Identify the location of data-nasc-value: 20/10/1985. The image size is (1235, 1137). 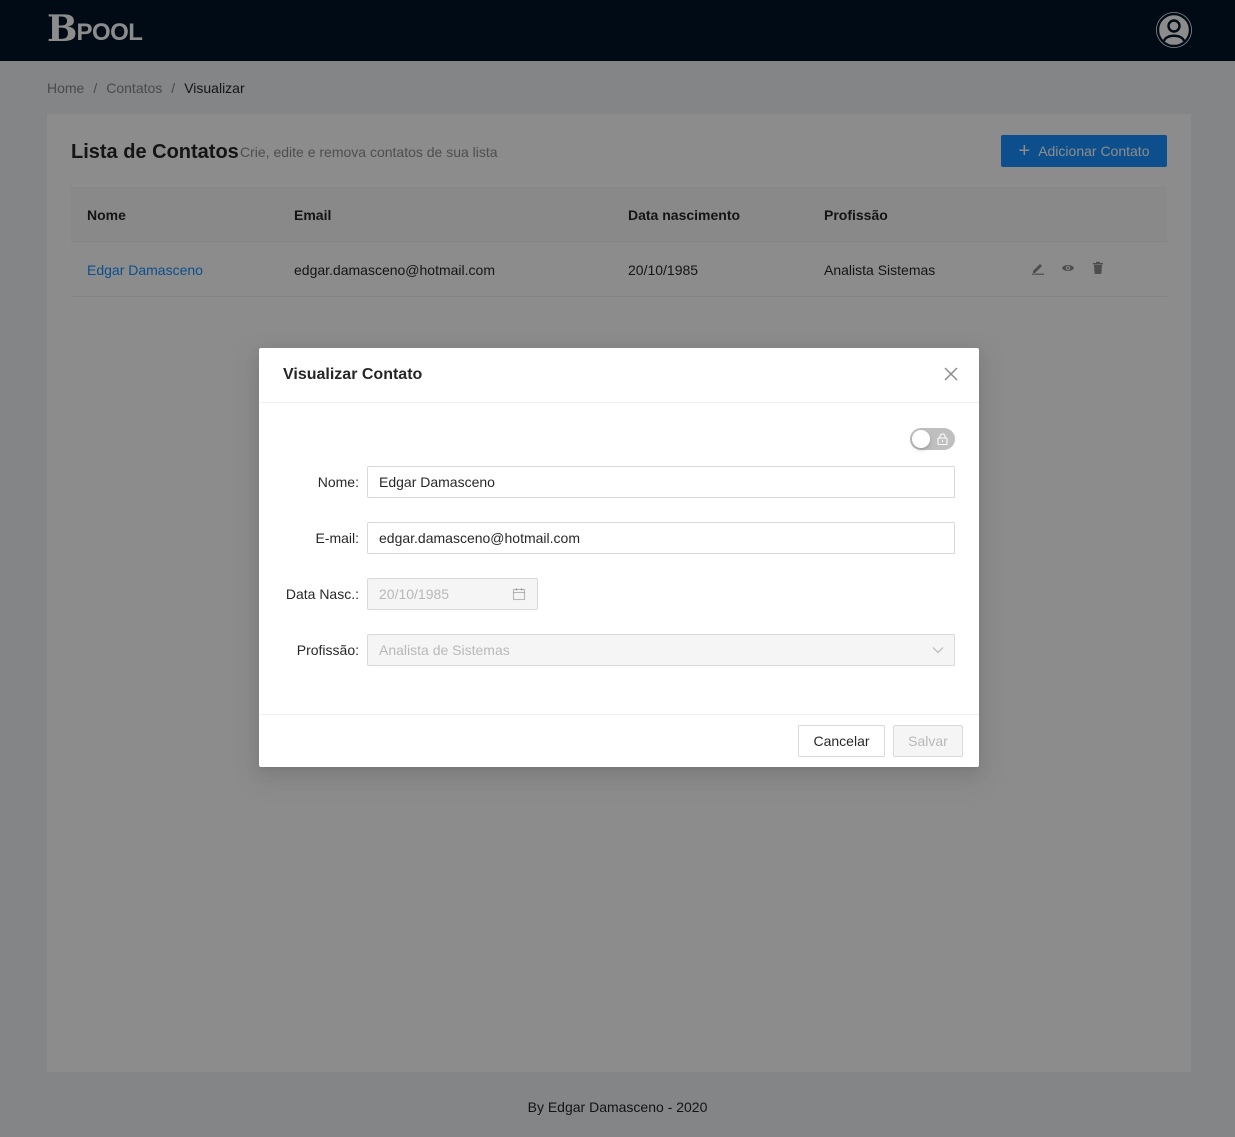
(414, 594).